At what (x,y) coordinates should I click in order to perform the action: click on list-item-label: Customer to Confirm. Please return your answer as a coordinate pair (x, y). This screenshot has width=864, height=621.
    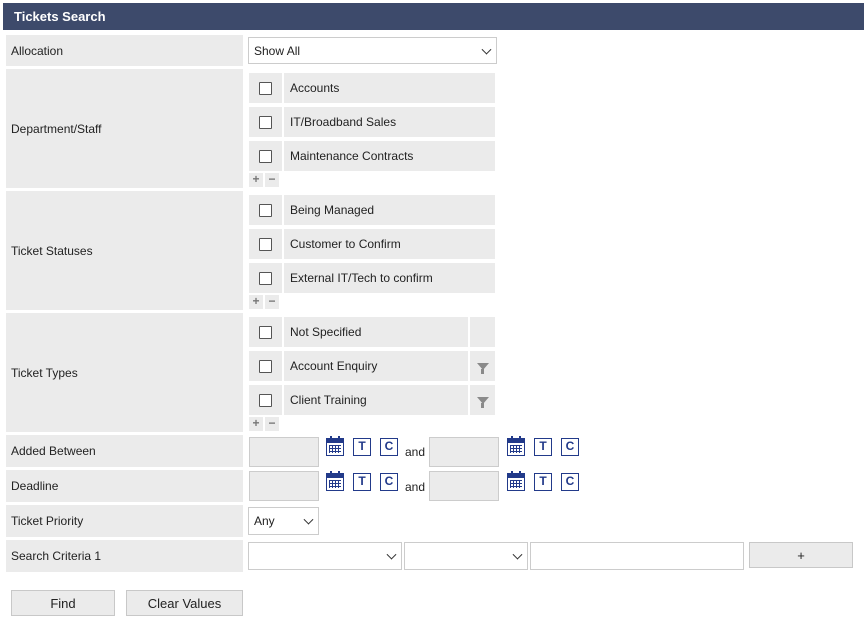
    Looking at the image, I should click on (389, 244).